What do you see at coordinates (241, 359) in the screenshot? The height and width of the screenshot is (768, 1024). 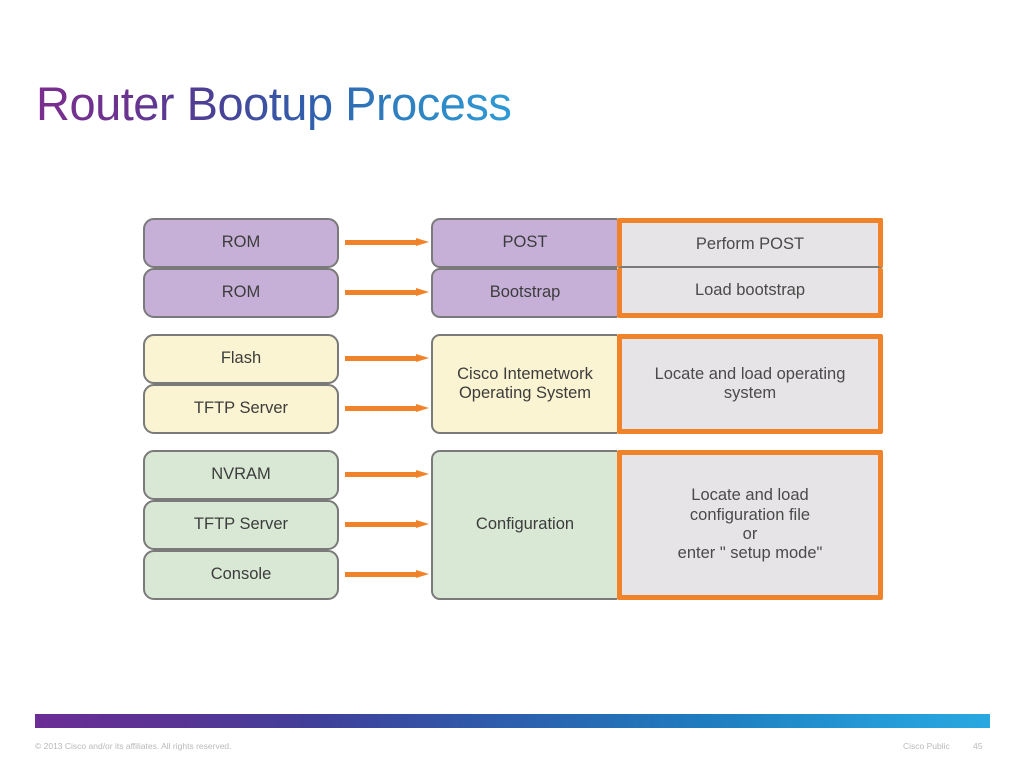 I see `source-box-flash: Flash` at bounding box center [241, 359].